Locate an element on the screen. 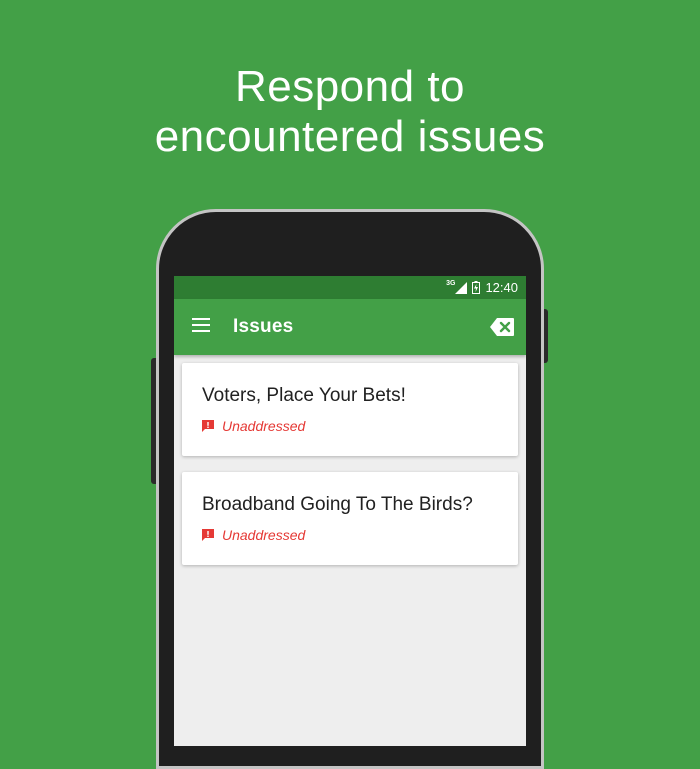 The width and height of the screenshot is (700, 769). clock: 12:40 is located at coordinates (501, 287).